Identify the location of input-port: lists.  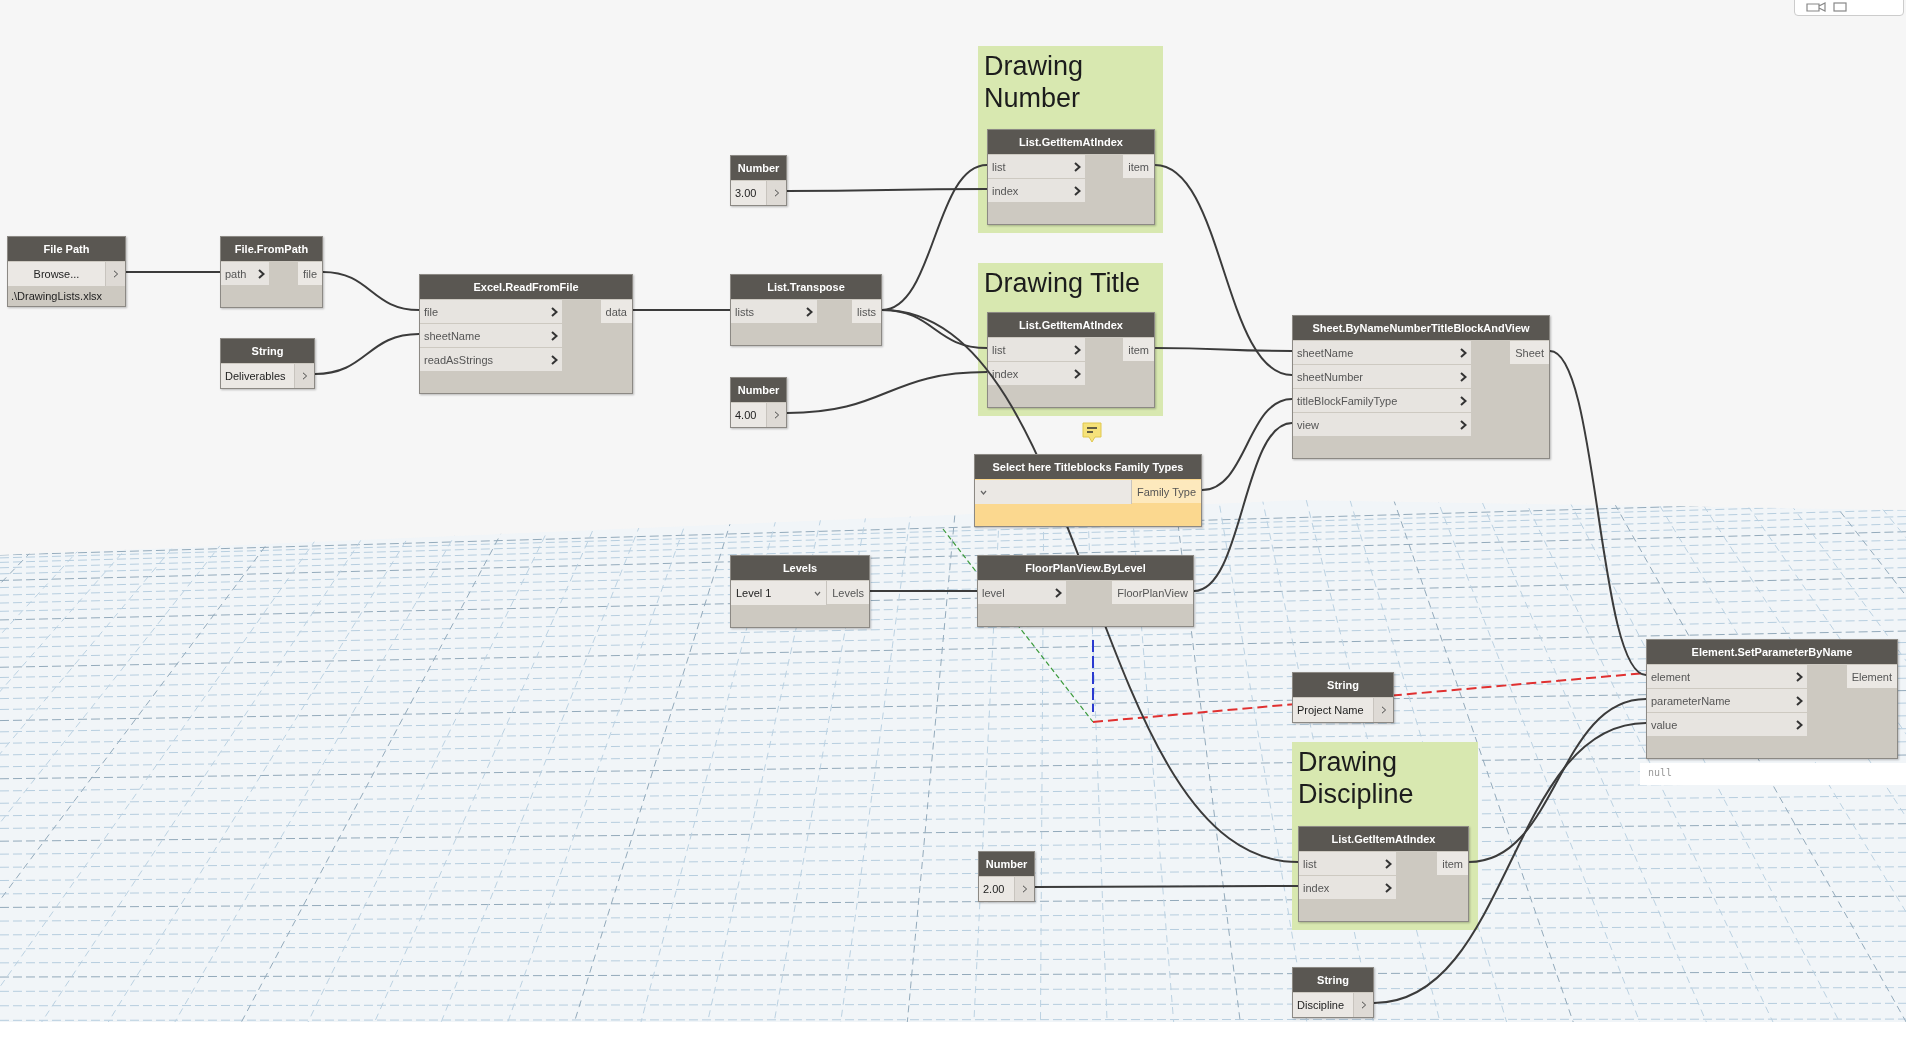
(774, 311).